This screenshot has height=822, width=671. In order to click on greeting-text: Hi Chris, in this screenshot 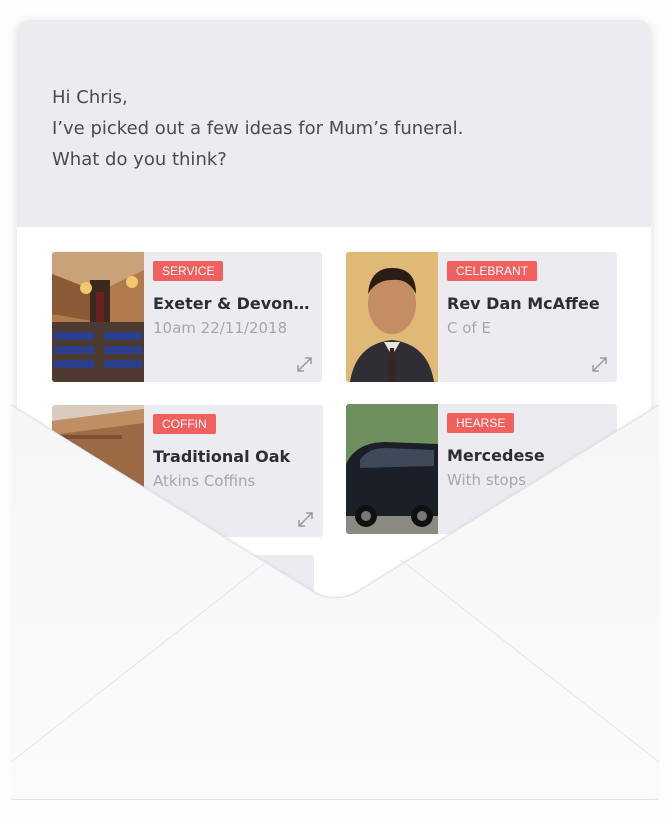, I will do `click(90, 97)`.